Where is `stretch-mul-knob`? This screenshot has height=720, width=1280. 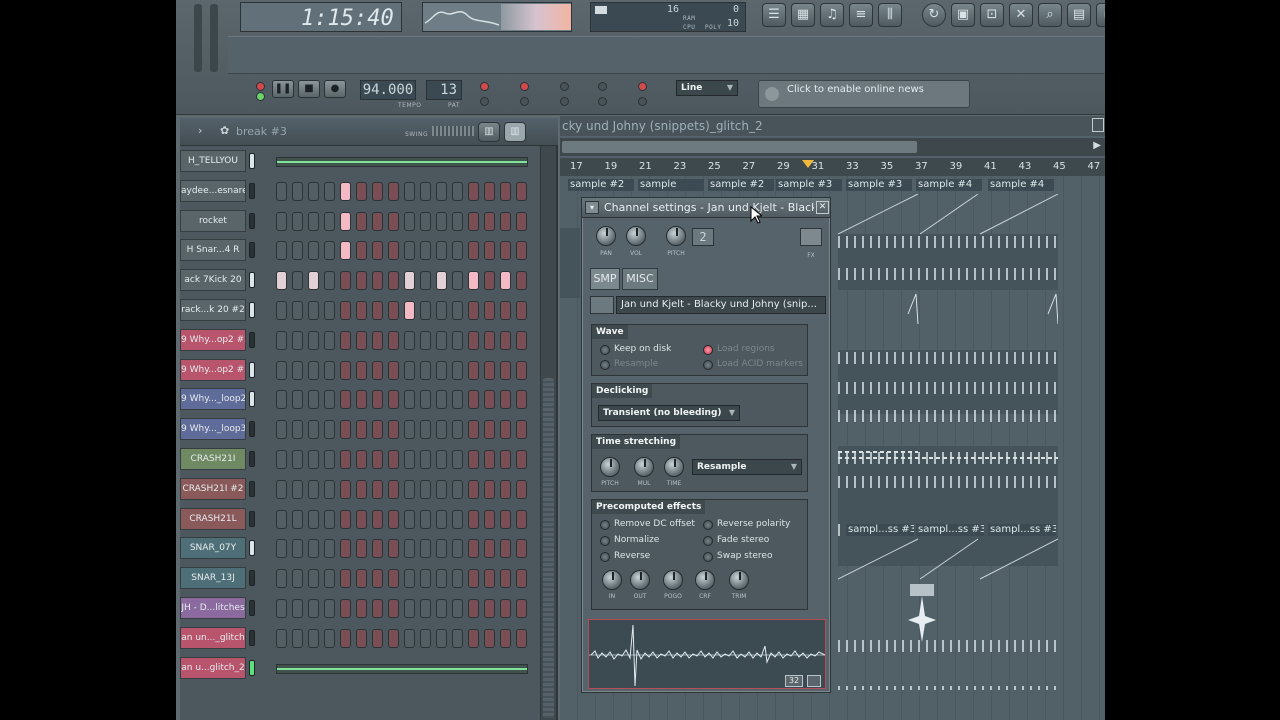
stretch-mul-knob is located at coordinates (644, 467).